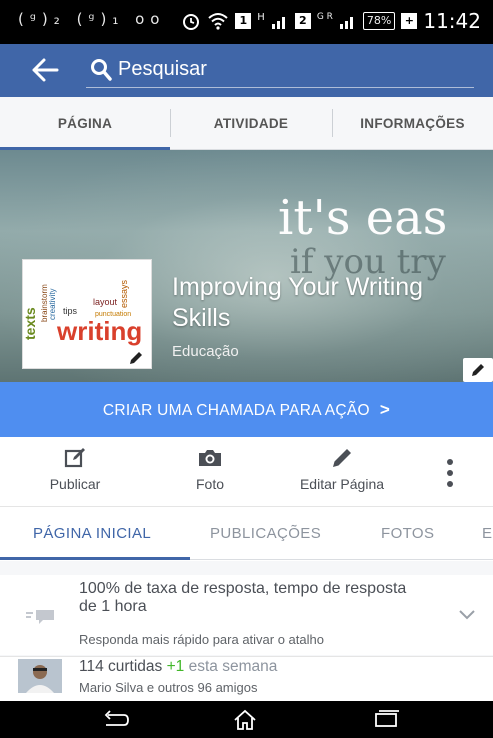  What do you see at coordinates (115, 719) in the screenshot?
I see `back-icon` at bounding box center [115, 719].